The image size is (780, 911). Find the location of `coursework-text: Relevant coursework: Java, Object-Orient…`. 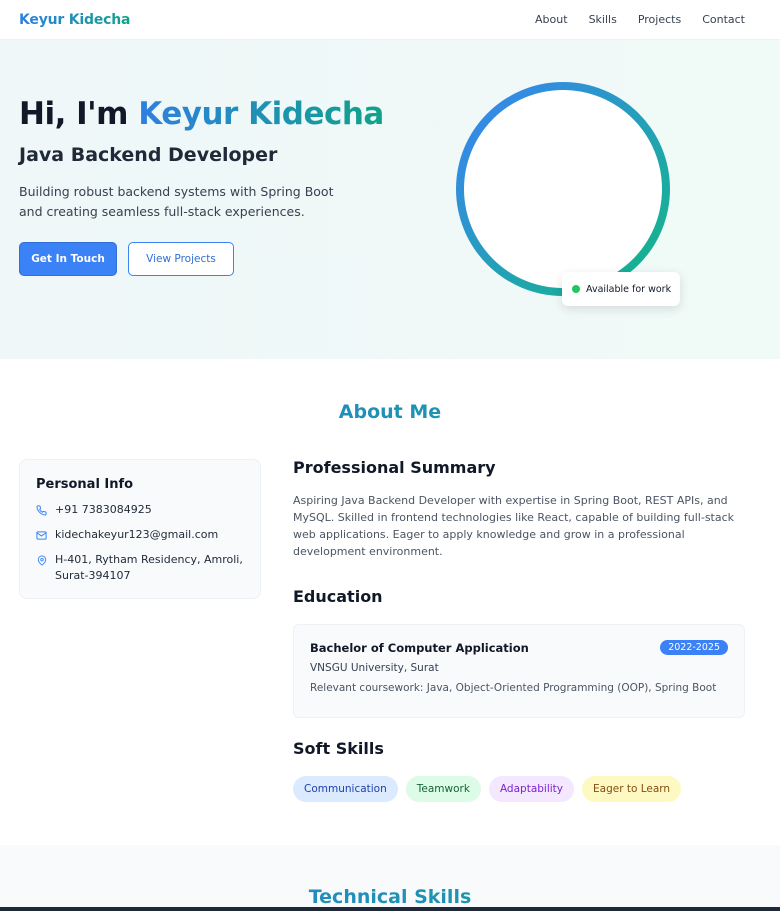

coursework-text: Relevant coursework: Java, Object-Orient… is located at coordinates (513, 688).